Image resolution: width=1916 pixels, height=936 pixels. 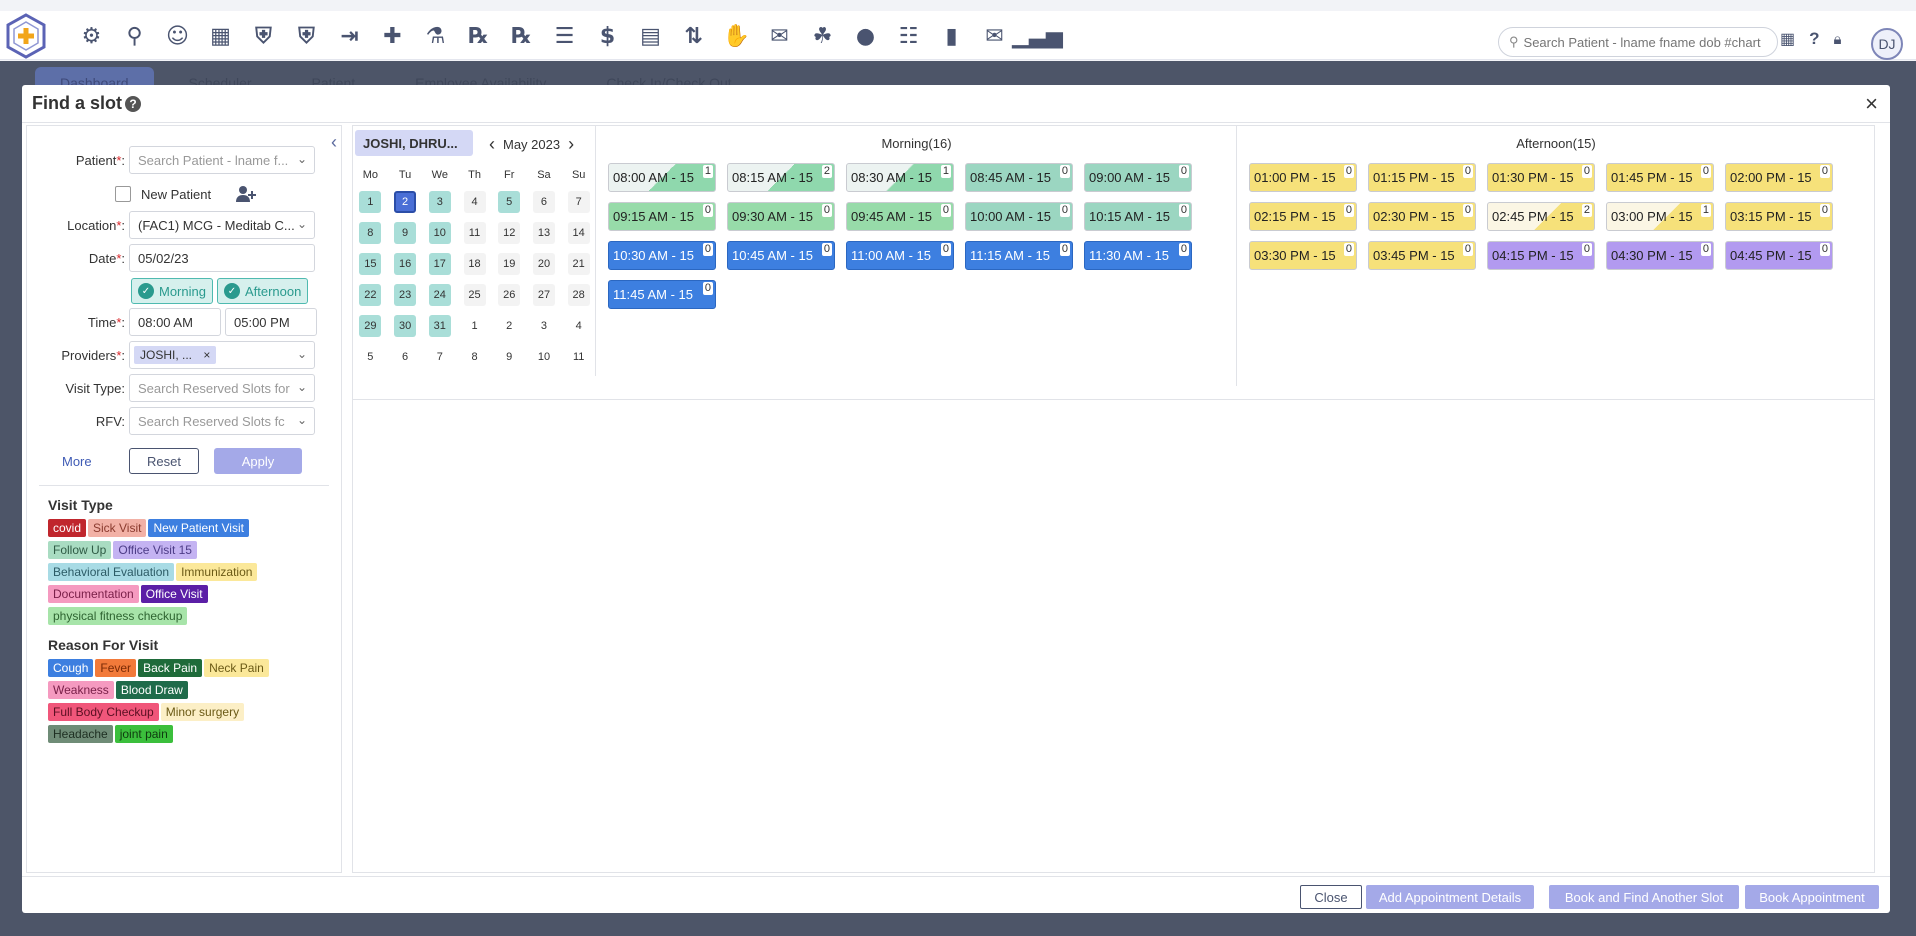 What do you see at coordinates (736, 36) in the screenshot?
I see `hand-money-icon: ✋` at bounding box center [736, 36].